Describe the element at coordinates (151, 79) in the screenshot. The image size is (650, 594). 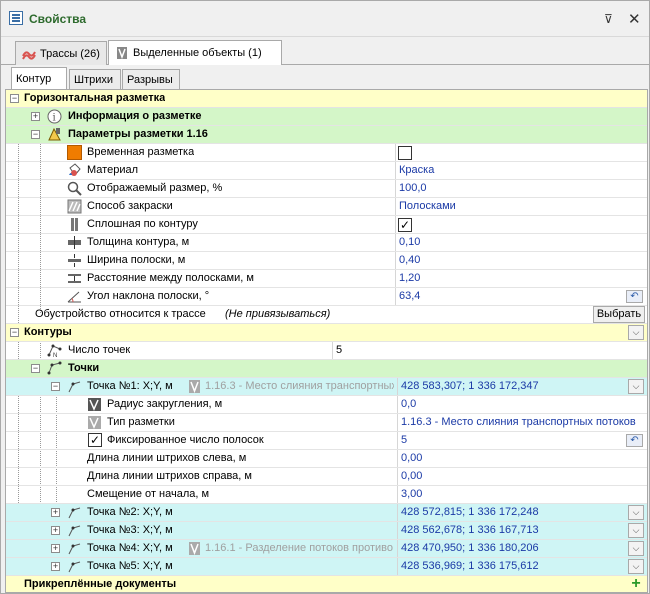
I see `subtab-gaps: Разрывы` at that location.